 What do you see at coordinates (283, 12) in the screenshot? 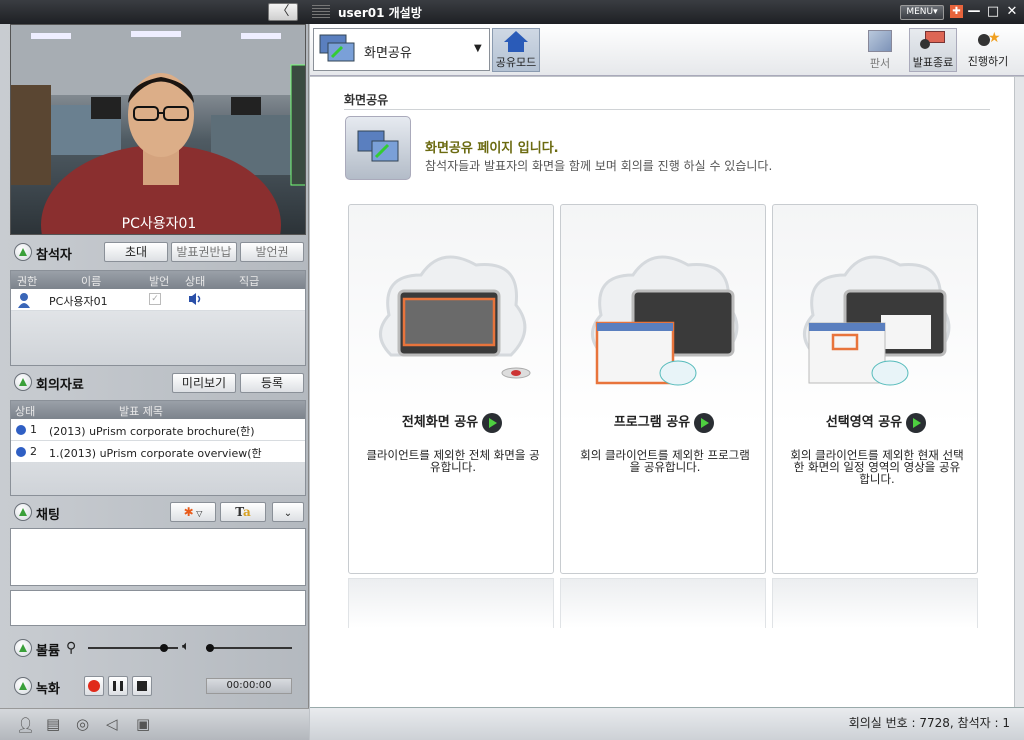
I see `collapse-panel-button: 〈` at bounding box center [283, 12].